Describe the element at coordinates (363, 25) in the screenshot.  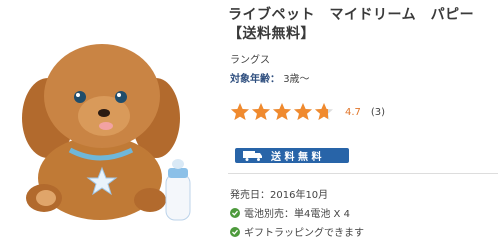
I see `product-title: ライブペット マイドリーム パピー 【送料無料】` at that location.